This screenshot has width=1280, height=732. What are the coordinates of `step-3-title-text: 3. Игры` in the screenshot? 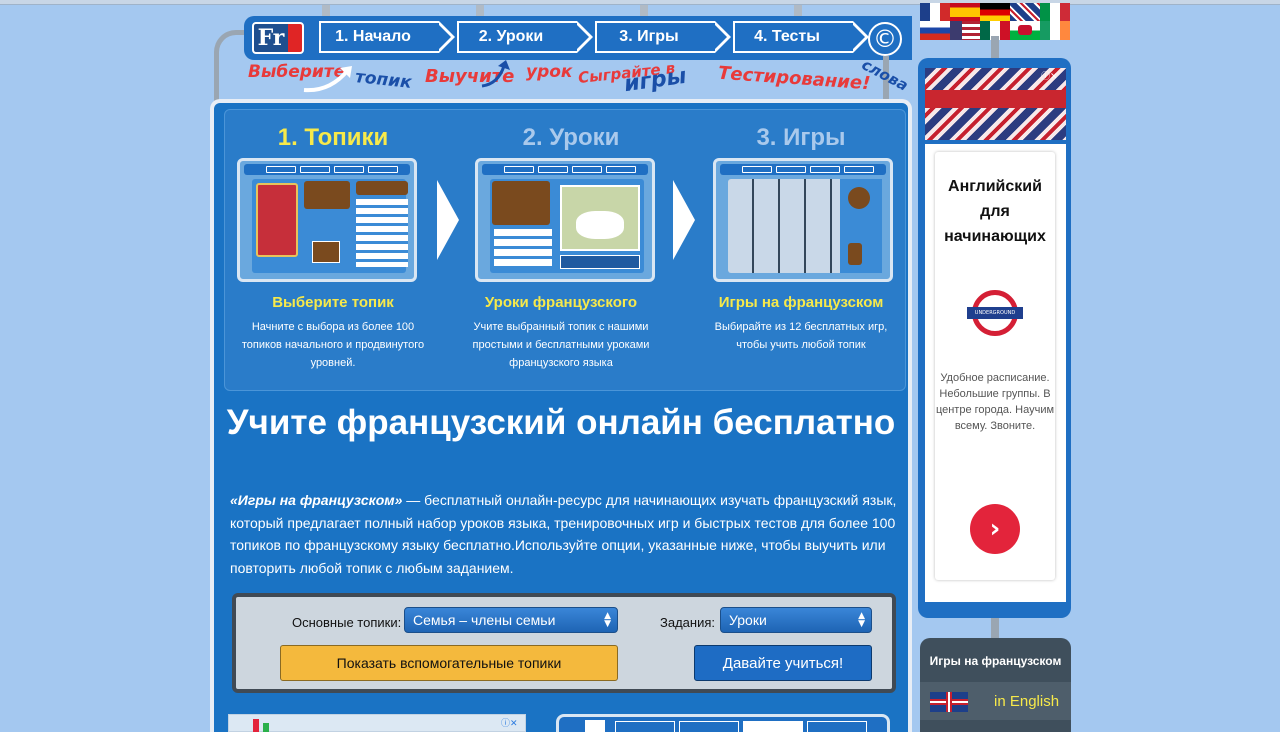 It's located at (801, 137).